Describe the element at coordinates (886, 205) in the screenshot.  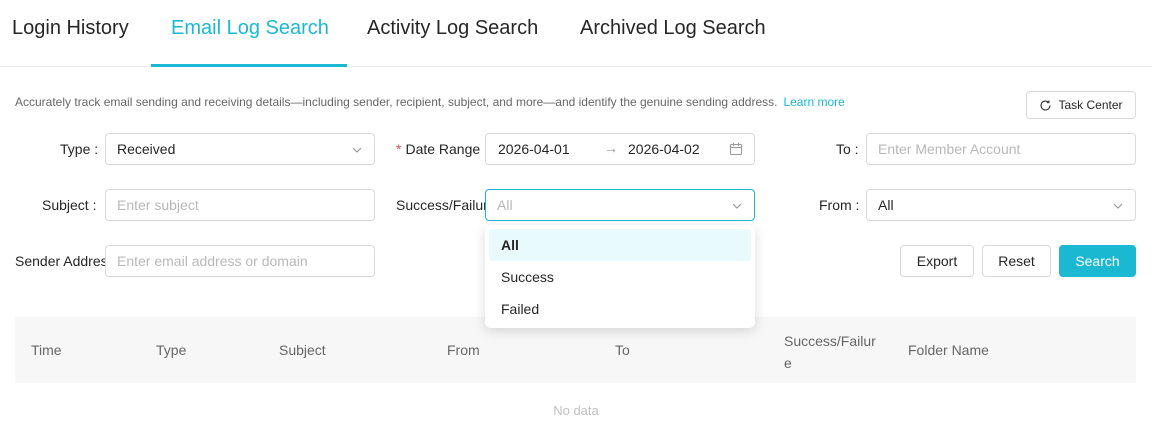
I see `from-select-value: All` at that location.